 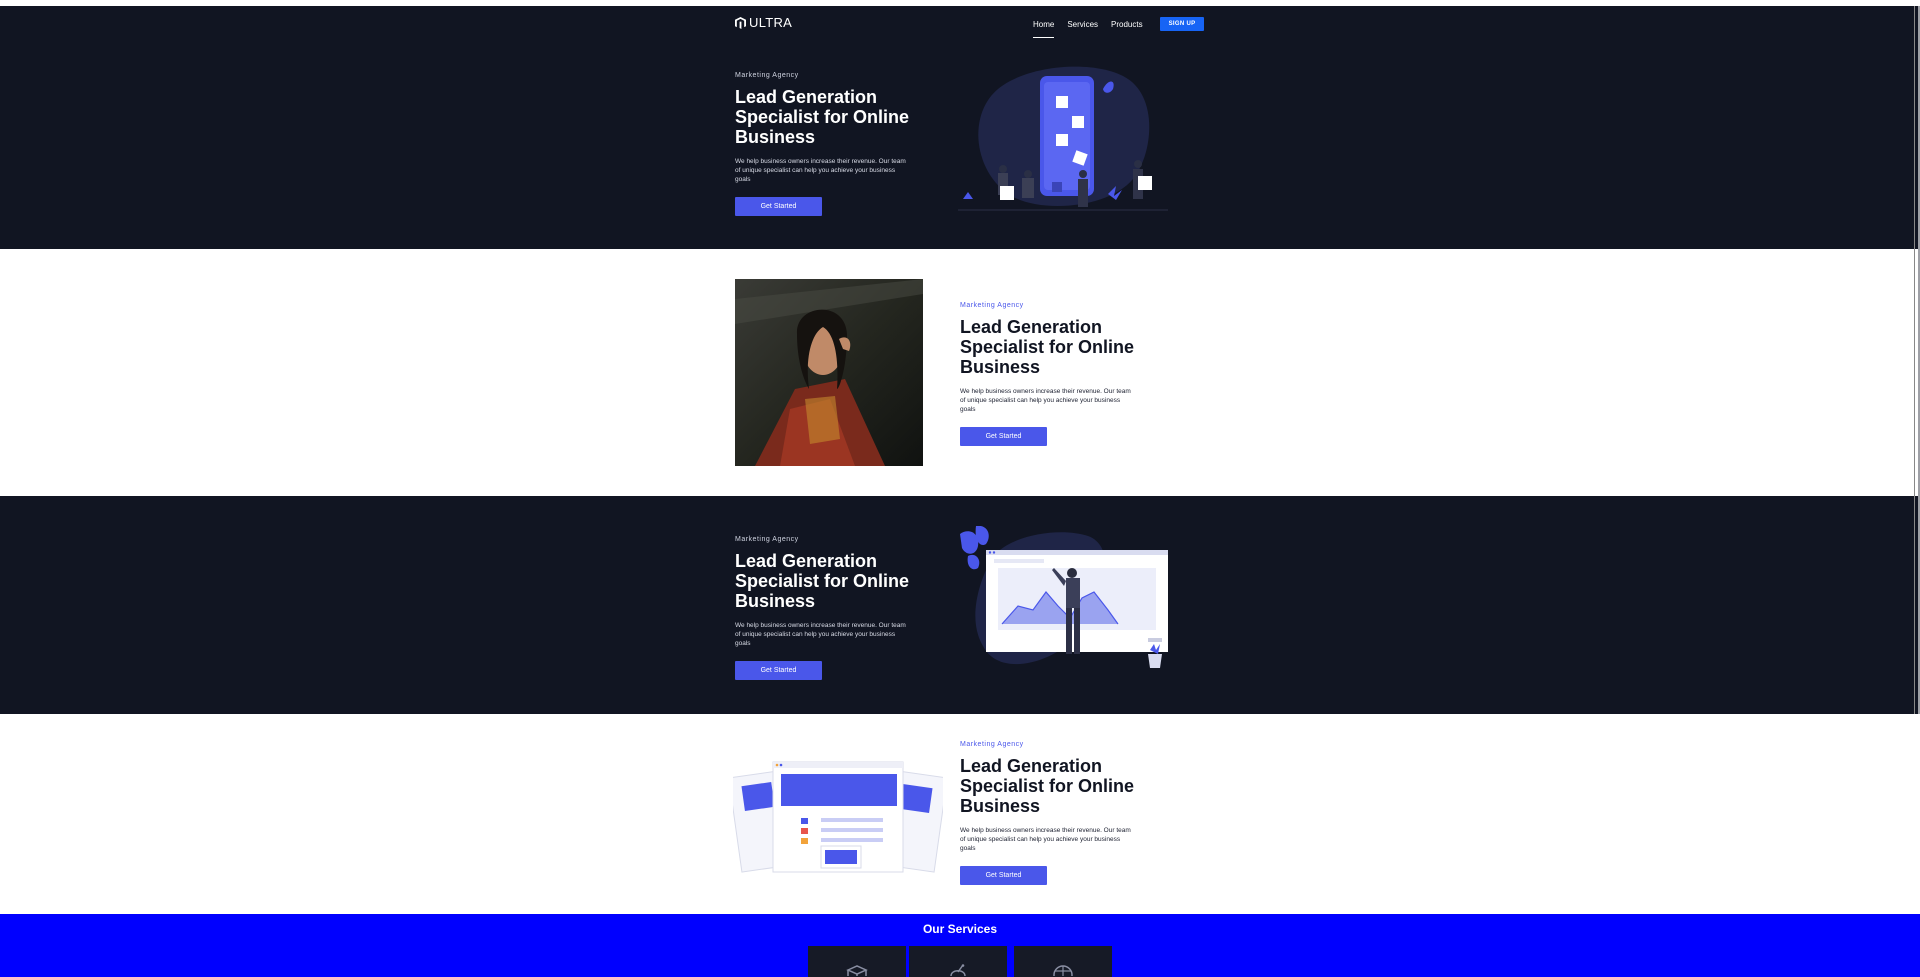 I want to click on satellite-icon, so click(x=958, y=970).